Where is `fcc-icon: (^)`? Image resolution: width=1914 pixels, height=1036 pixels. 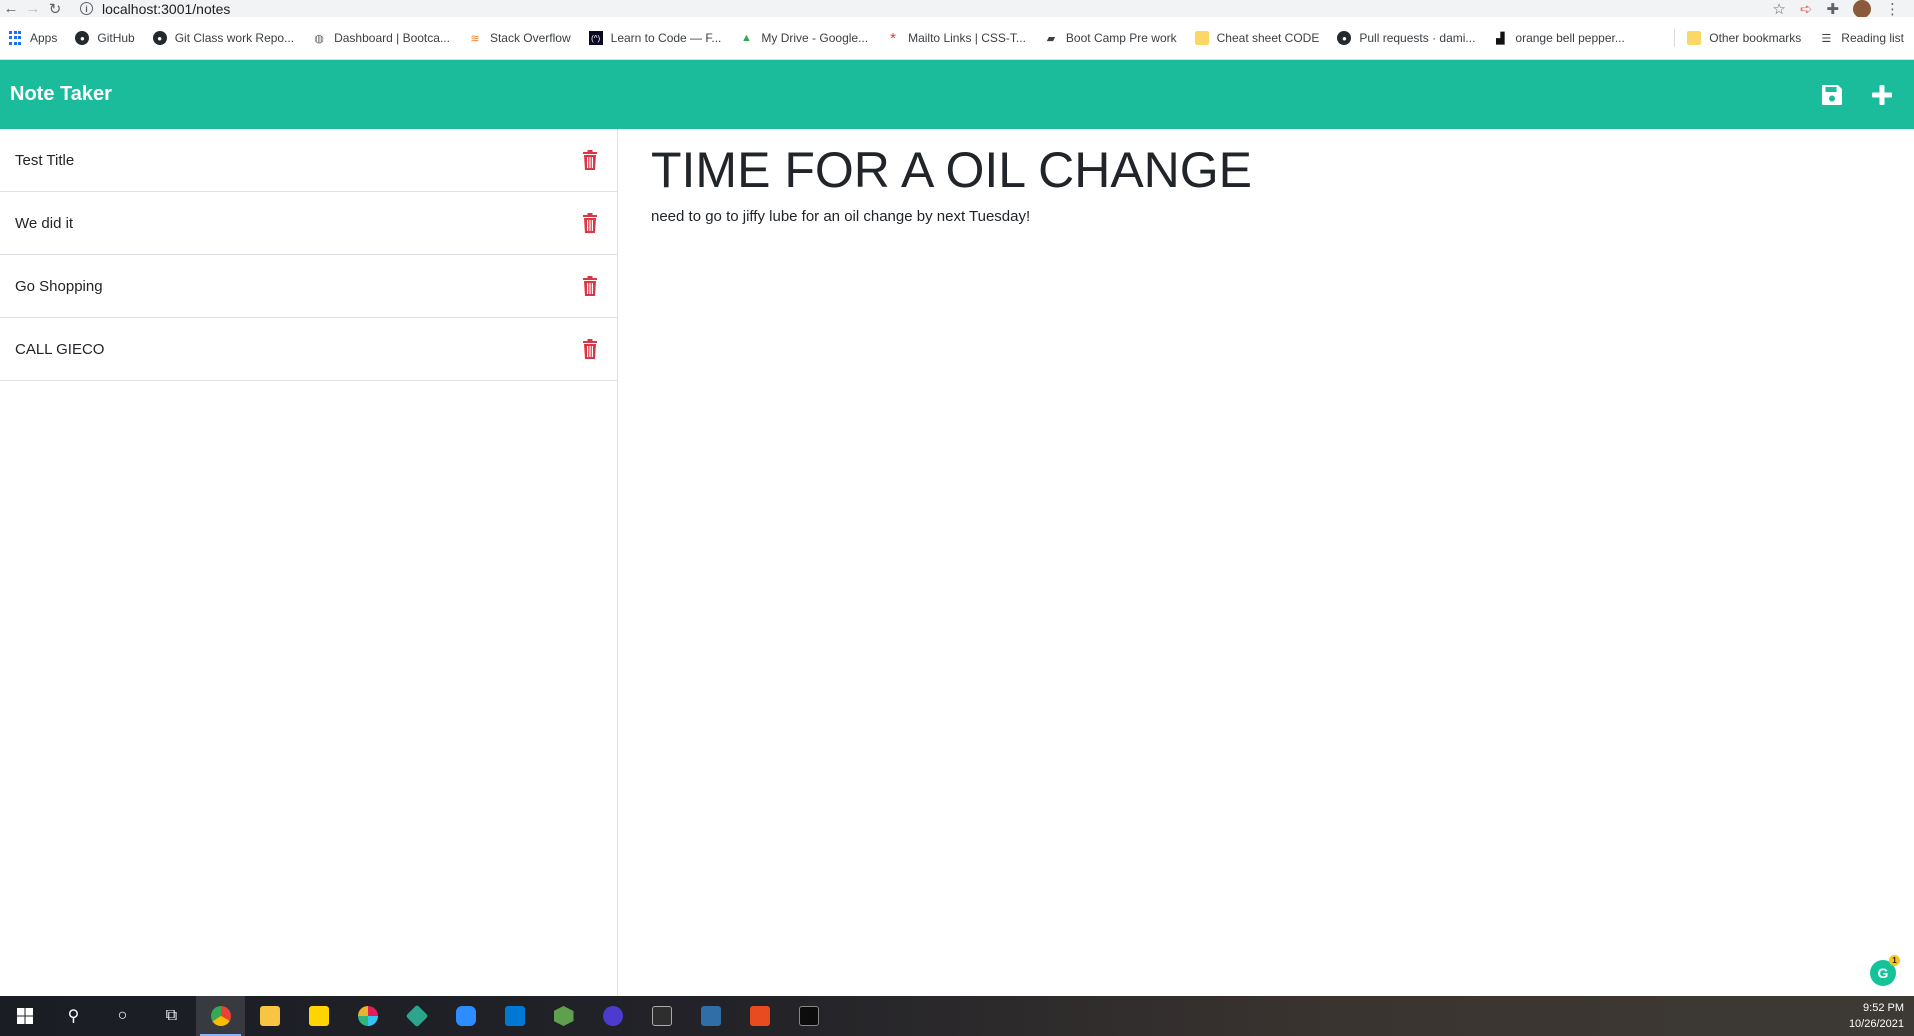
fcc-icon: (^) is located at coordinates (595, 38).